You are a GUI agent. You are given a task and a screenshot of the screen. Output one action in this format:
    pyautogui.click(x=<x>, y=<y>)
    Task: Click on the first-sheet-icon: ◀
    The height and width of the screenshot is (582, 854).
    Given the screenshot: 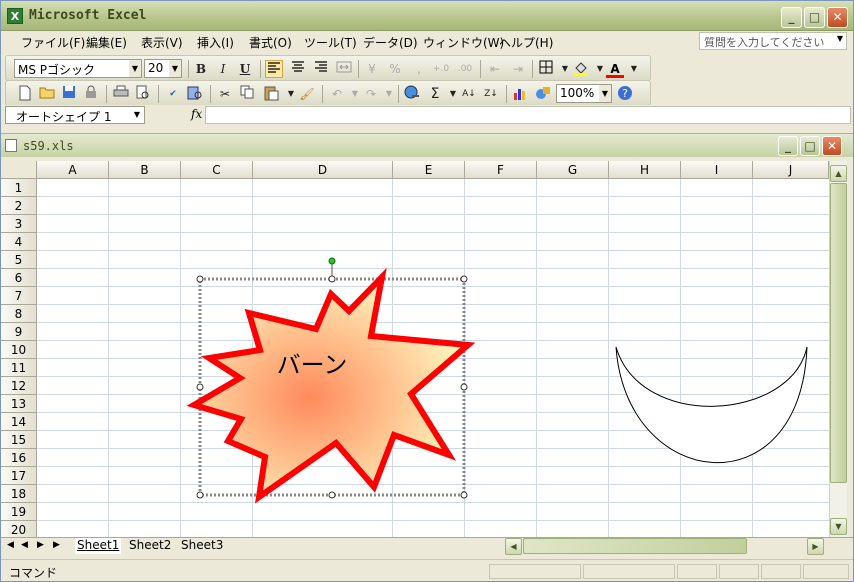 What is the action you would take?
    pyautogui.click(x=10, y=545)
    